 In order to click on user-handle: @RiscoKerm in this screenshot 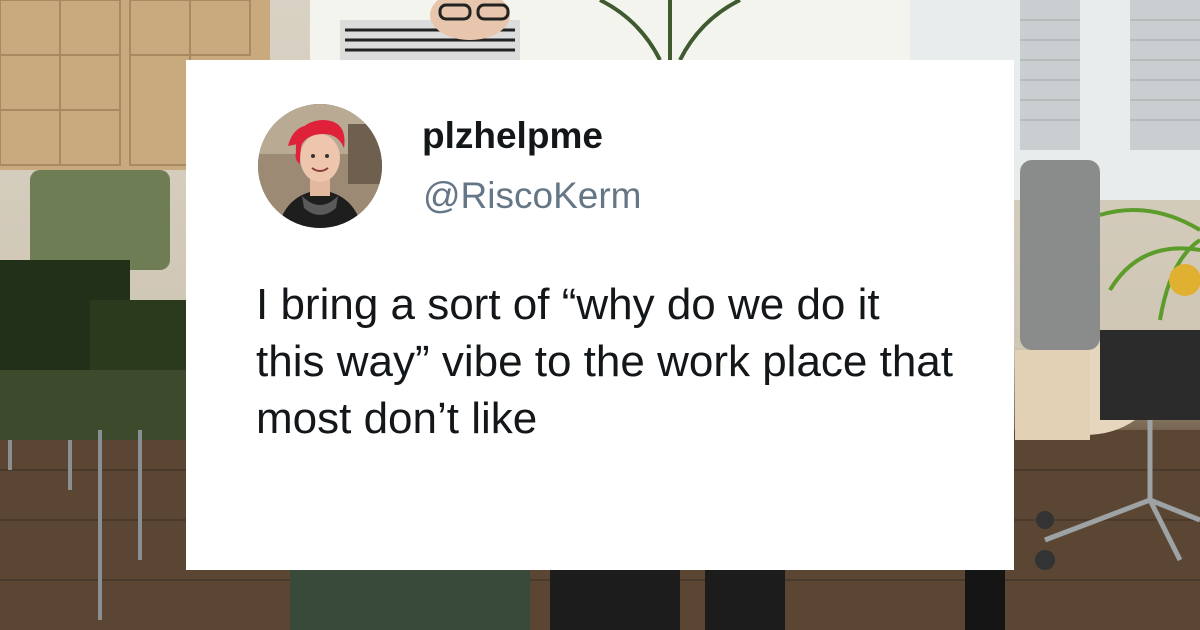, I will do `click(532, 196)`.